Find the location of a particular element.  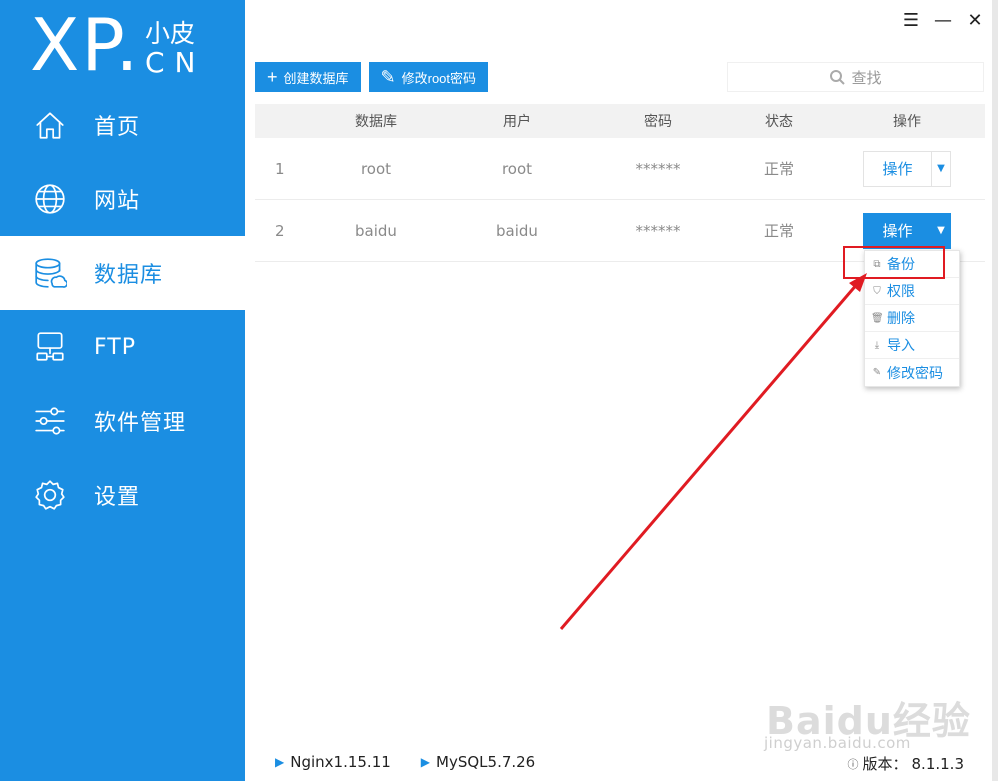

brand-logo: XP. 小皮 CN is located at coordinates (130, 45).